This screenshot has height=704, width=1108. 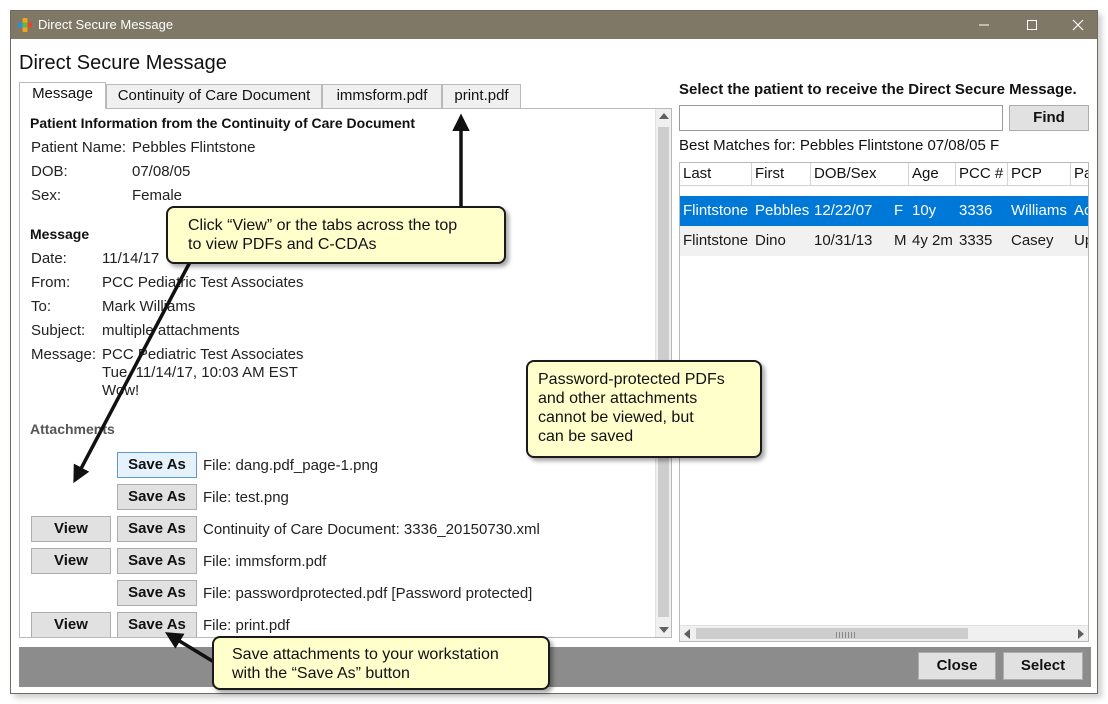 What do you see at coordinates (899, 210) in the screenshot?
I see `cell-sex: F` at bounding box center [899, 210].